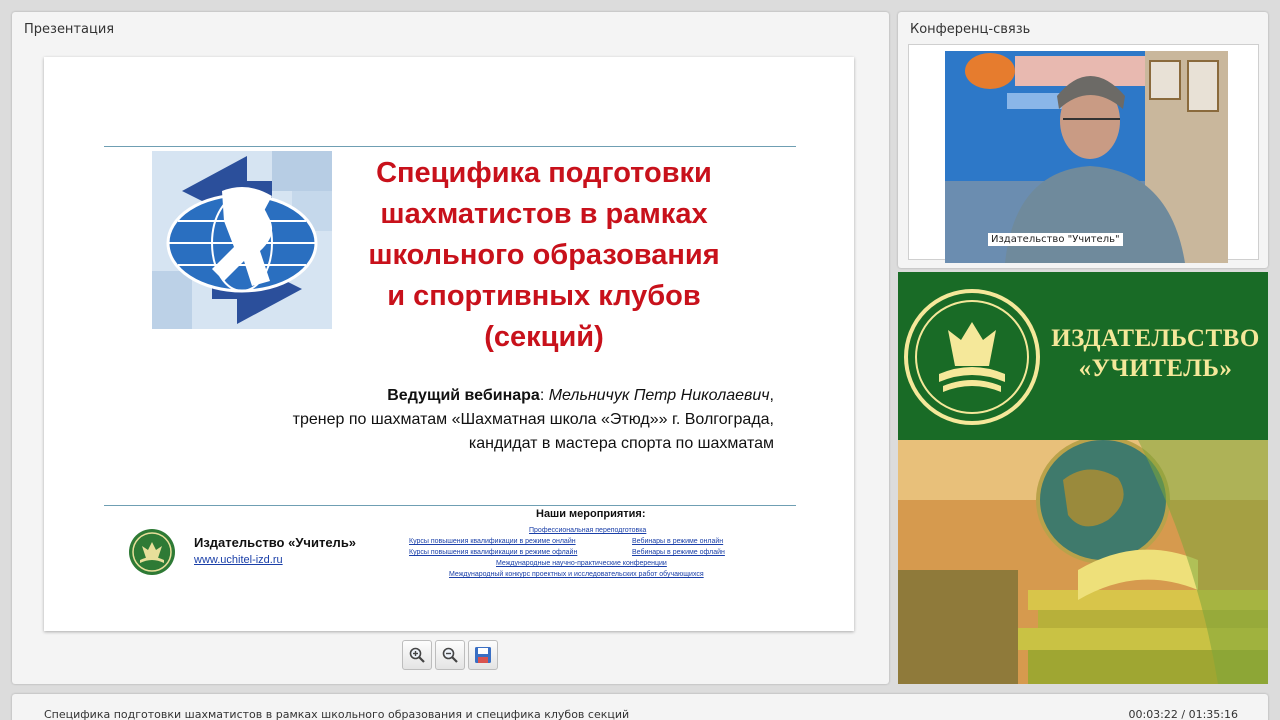 The width and height of the screenshot is (1280, 720). What do you see at coordinates (970, 29) in the screenshot?
I see `conference-panel-title: Конференц-связь` at bounding box center [970, 29].